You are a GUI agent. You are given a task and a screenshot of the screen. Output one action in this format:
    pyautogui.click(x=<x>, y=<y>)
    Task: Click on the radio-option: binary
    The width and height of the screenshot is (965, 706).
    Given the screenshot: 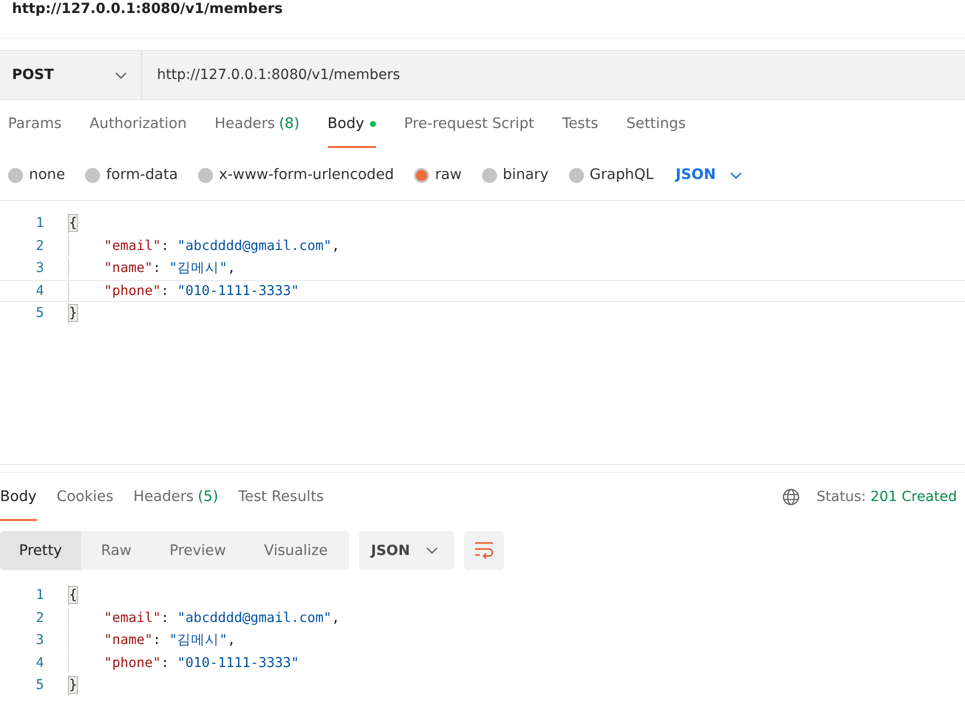 What is the action you would take?
    pyautogui.click(x=515, y=175)
    